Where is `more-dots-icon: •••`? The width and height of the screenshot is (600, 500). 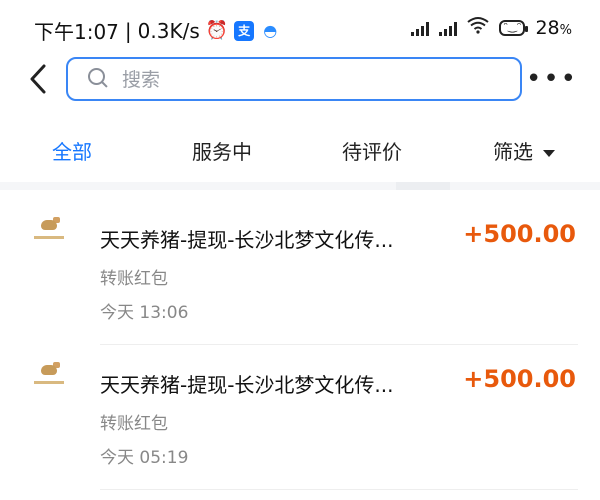 more-dots-icon: ••• is located at coordinates (551, 79).